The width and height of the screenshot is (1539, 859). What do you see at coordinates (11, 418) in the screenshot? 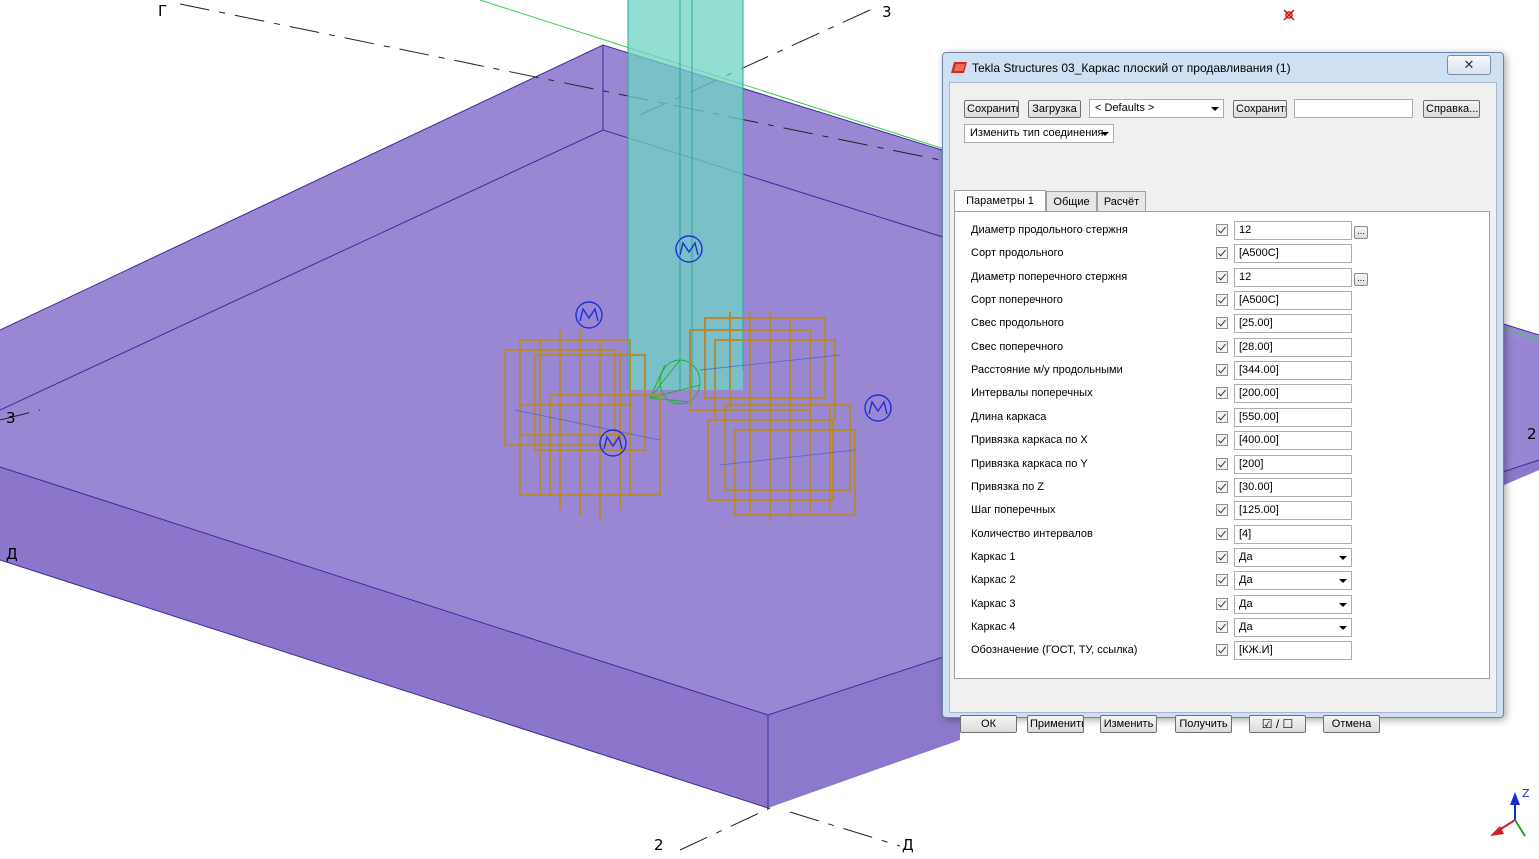
I see `grid-label-3-left: 3` at bounding box center [11, 418].